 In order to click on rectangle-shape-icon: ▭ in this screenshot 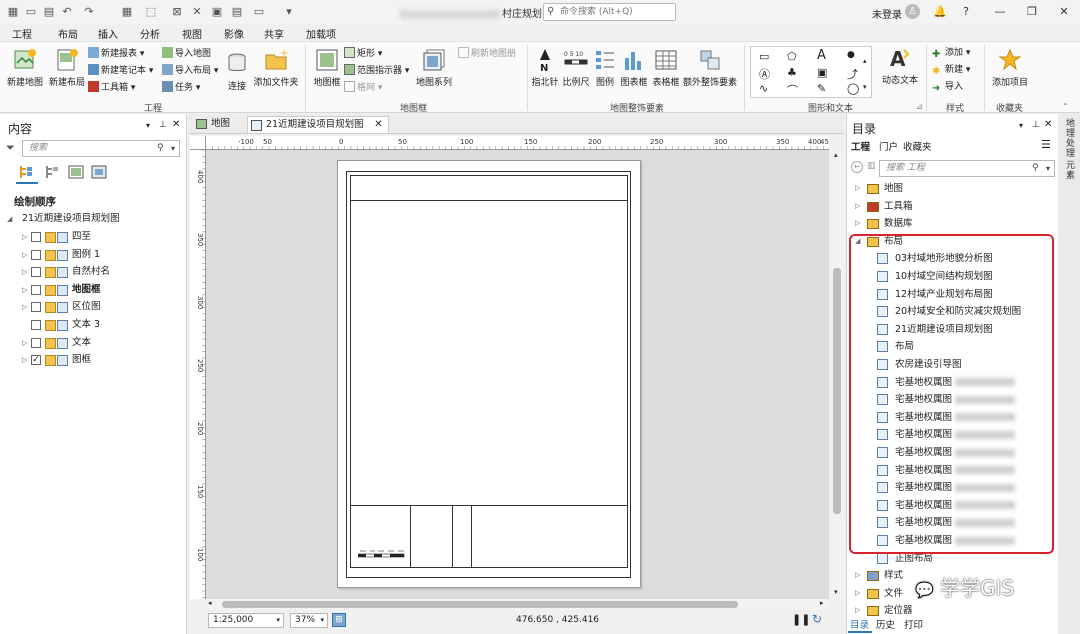, I will do `click(764, 56)`.